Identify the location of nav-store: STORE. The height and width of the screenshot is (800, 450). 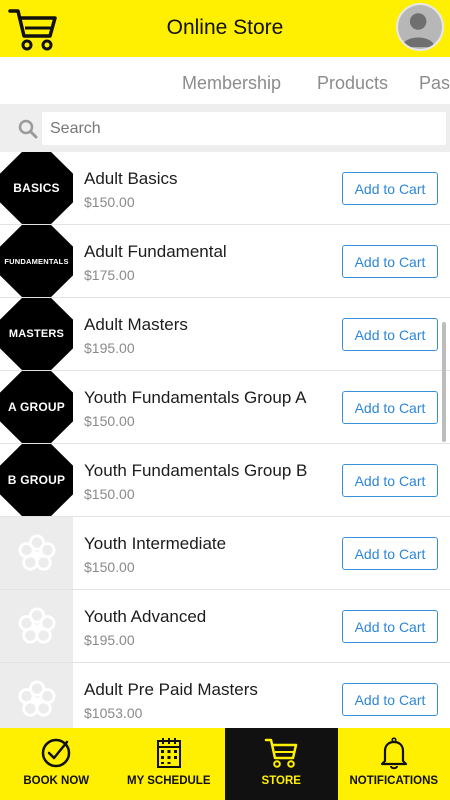
(281, 764).